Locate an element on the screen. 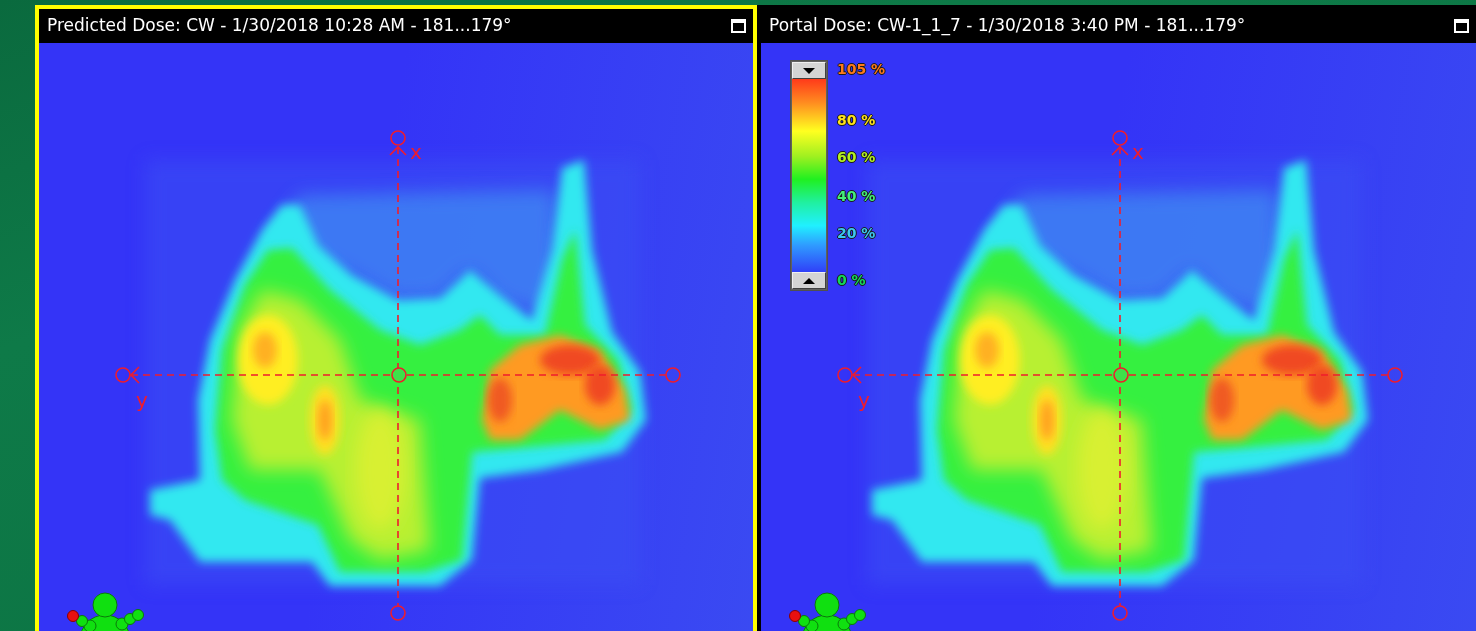  scale-label: 105 % is located at coordinates (861, 69).